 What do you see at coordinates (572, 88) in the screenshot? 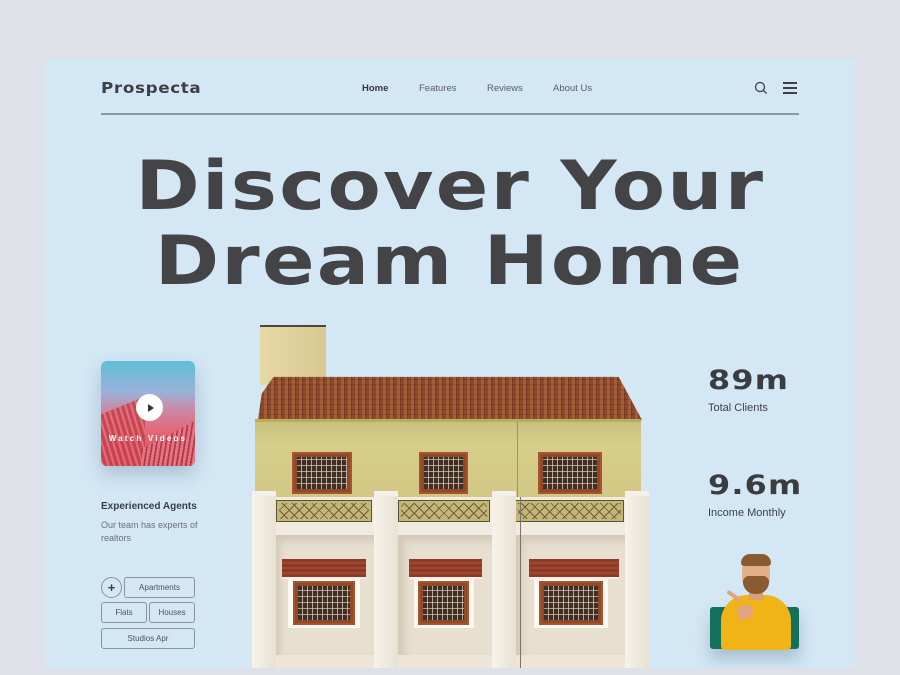
I see `nav-about-us: About Us` at bounding box center [572, 88].